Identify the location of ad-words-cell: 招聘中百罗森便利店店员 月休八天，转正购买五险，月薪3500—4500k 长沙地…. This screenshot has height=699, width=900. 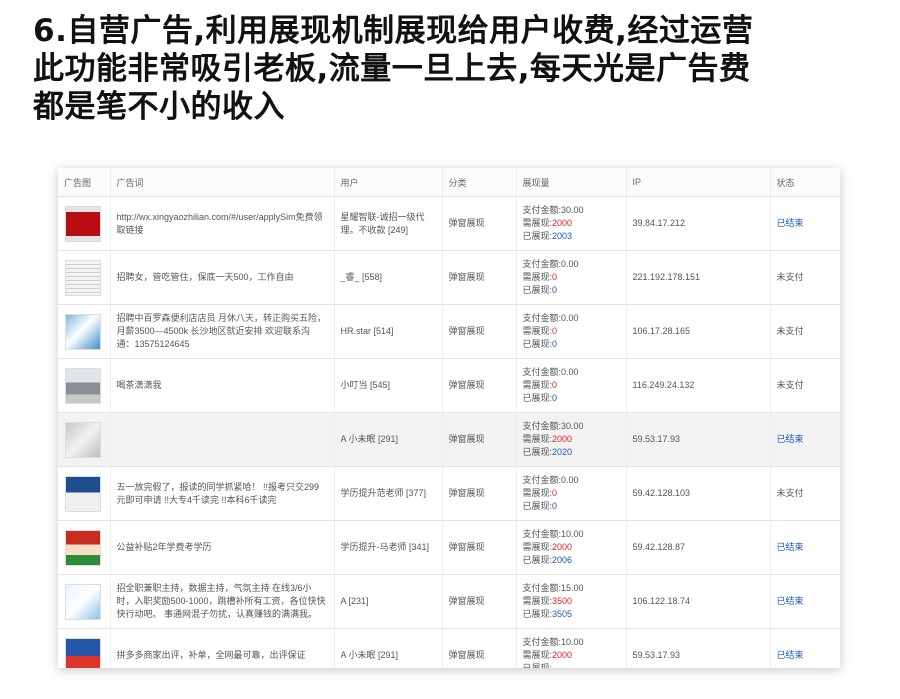
(222, 331).